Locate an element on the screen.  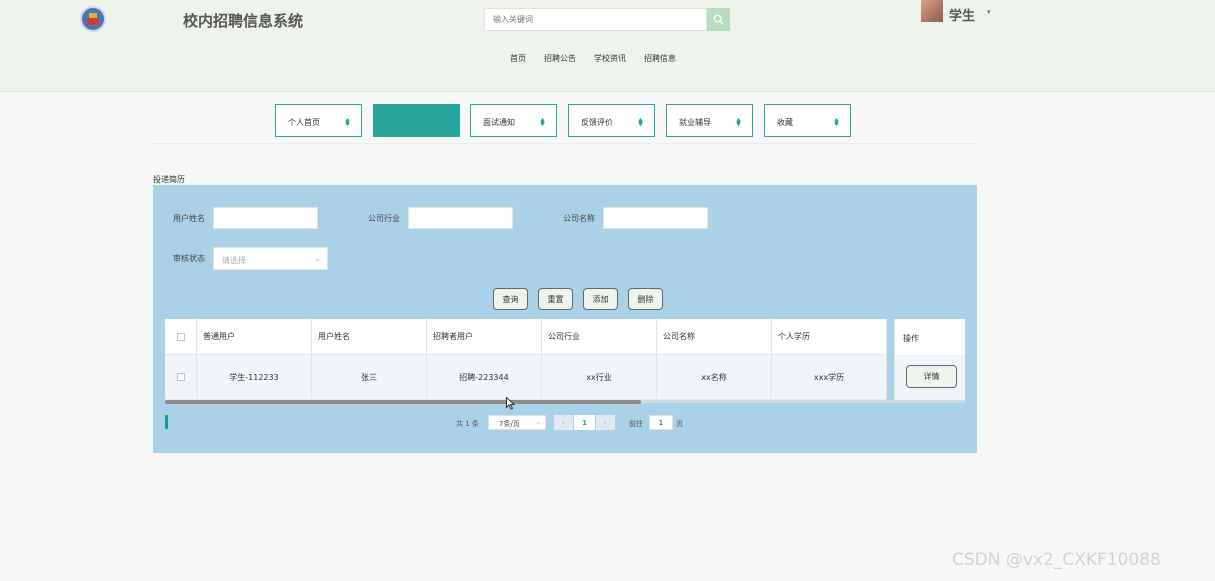
page-number: 1 is located at coordinates (584, 422).